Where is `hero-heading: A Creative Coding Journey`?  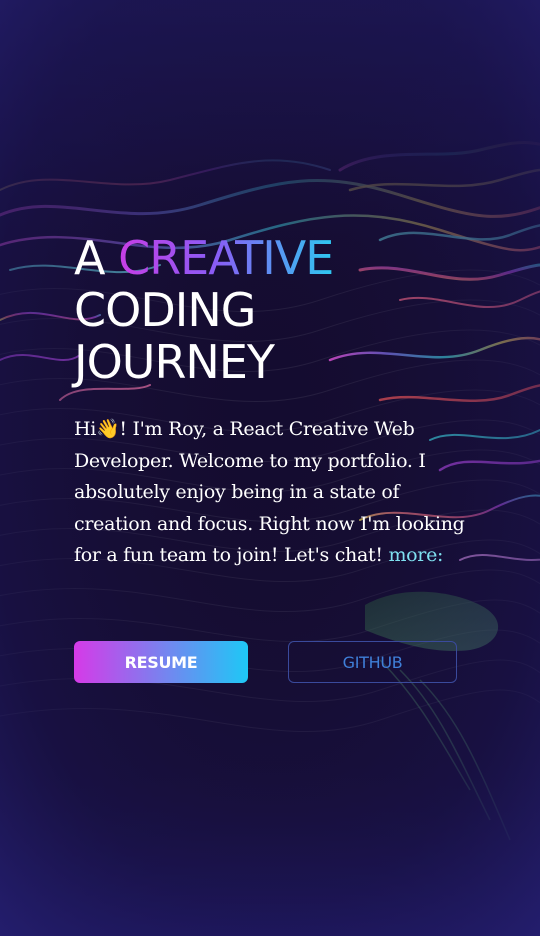
hero-heading: A Creative Coding Journey is located at coordinates (274, 310).